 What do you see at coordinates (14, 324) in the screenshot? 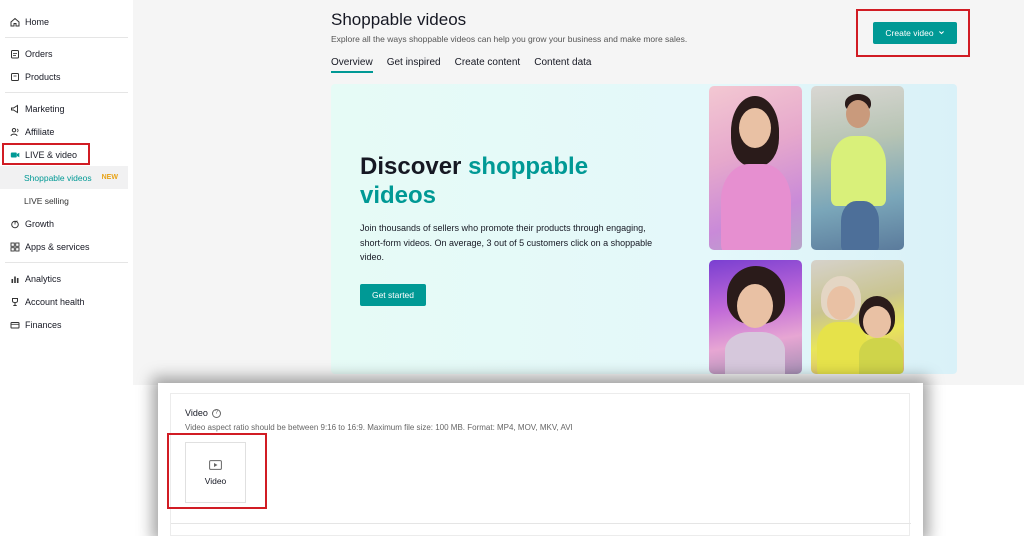
I see `wallet-icon` at bounding box center [14, 324].